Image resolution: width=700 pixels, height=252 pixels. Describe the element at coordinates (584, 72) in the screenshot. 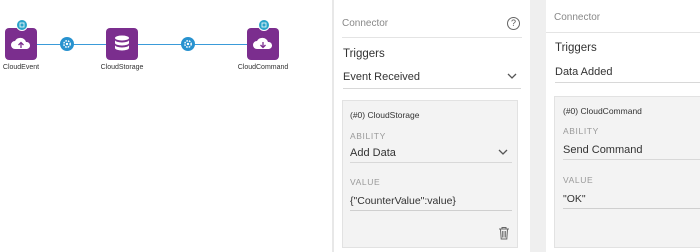

I see `trigger-select-value: Data Added` at that location.